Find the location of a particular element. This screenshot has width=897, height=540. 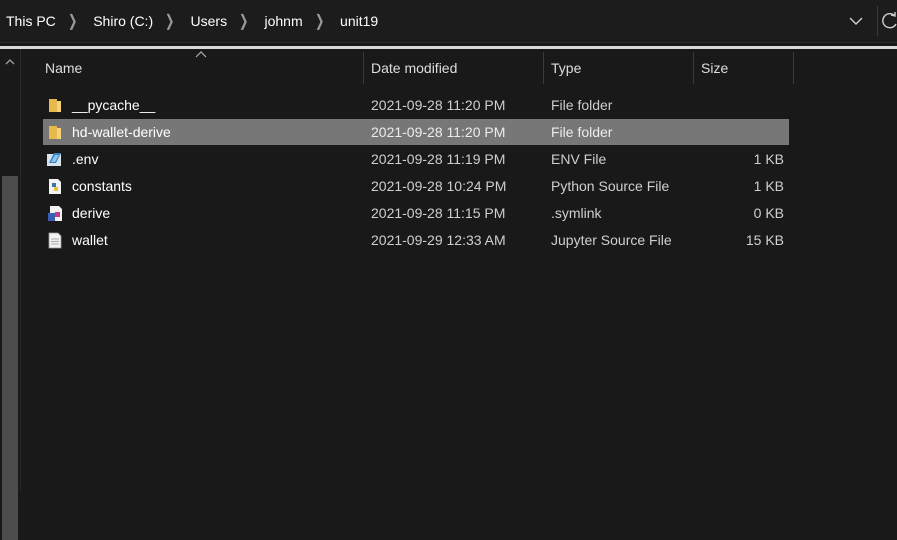

refresh-icon is located at coordinates (889, 20).